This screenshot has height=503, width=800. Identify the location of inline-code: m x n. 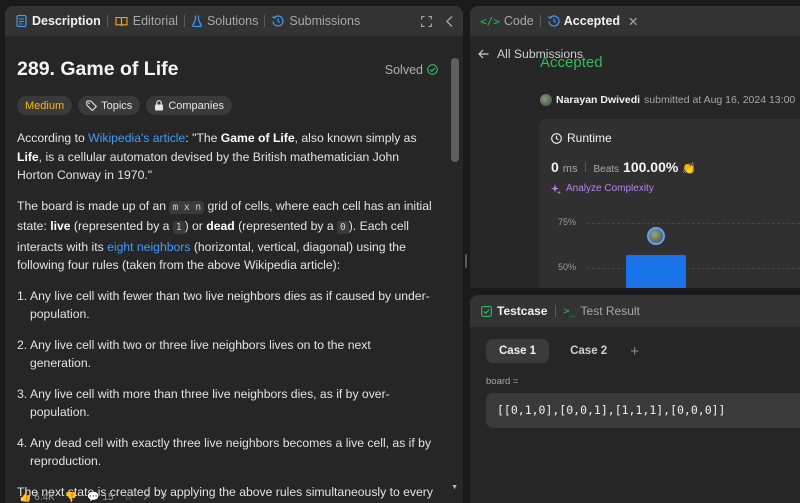
(187, 207).